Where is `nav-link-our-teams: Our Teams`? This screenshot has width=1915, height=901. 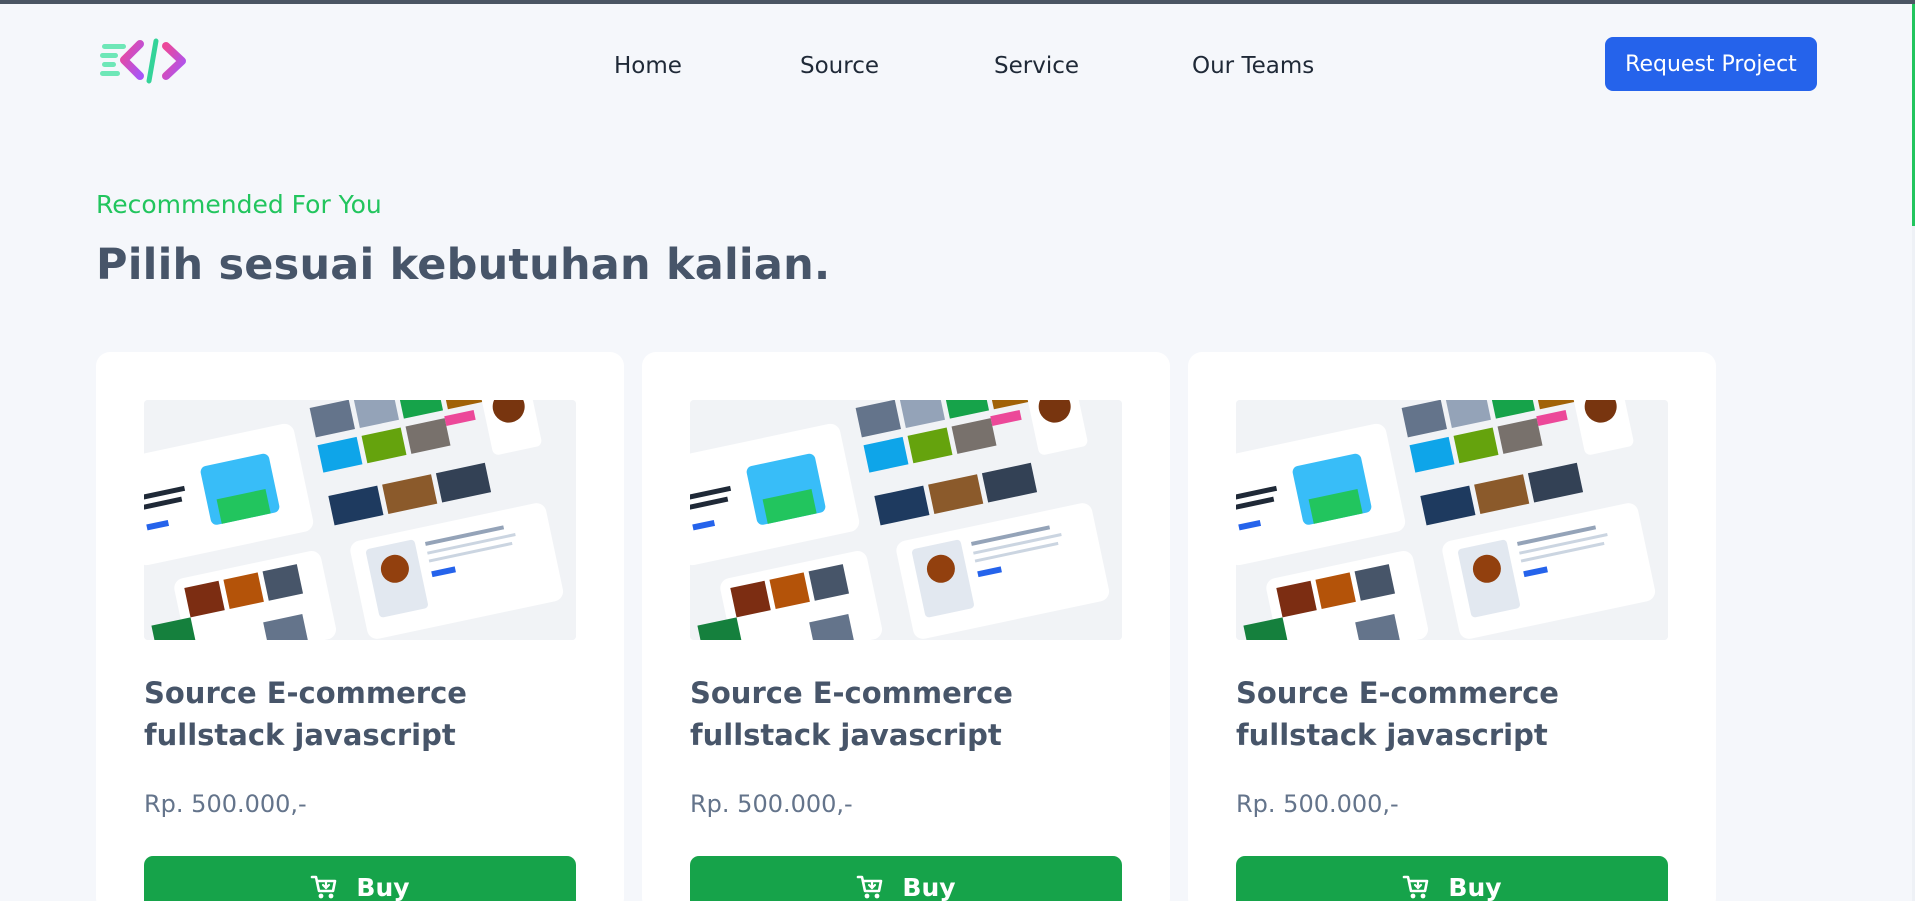
nav-link-our-teams: Our Teams is located at coordinates (1253, 66).